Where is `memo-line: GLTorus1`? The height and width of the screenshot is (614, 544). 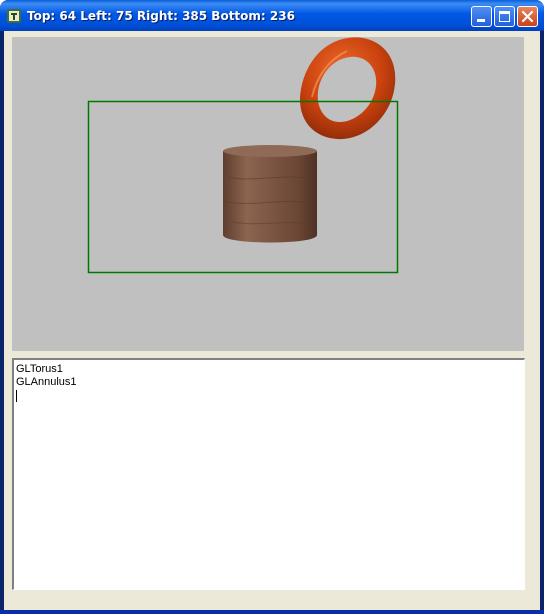 memo-line: GLTorus1 is located at coordinates (39, 369).